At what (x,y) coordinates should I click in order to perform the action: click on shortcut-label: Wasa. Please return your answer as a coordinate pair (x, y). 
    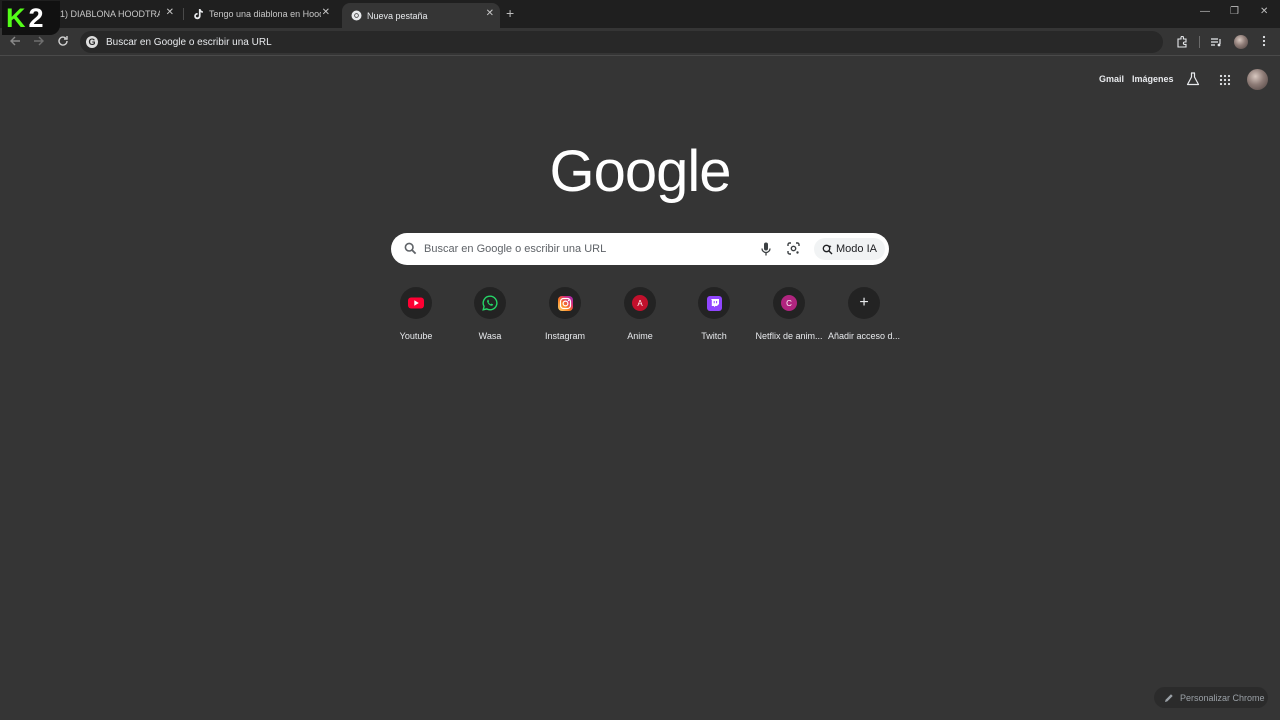
    Looking at the image, I should click on (490, 336).